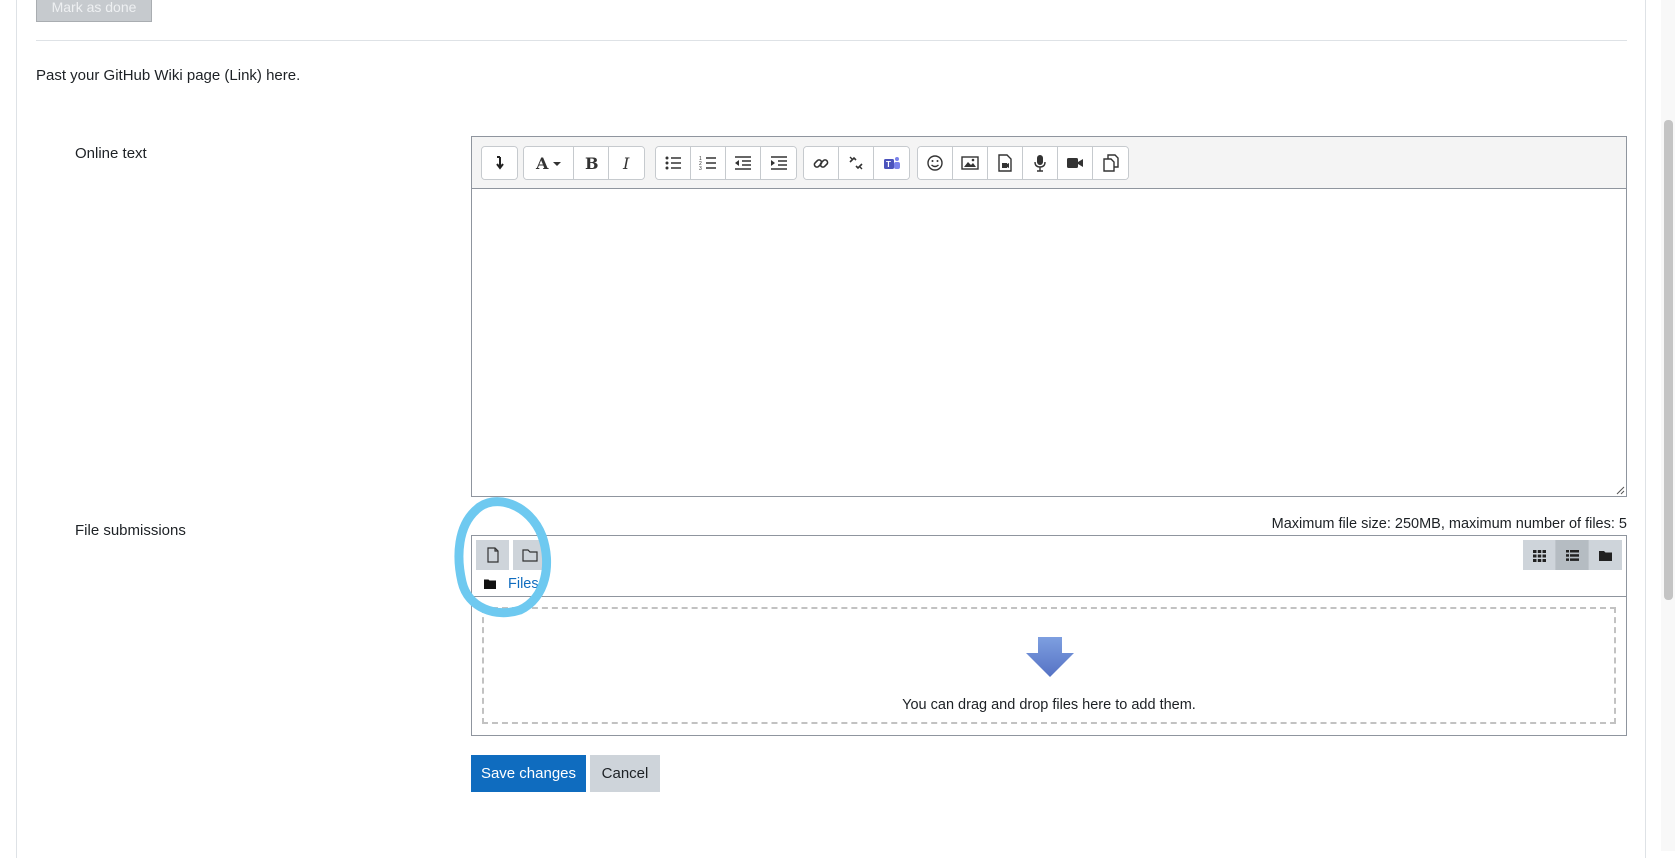 The width and height of the screenshot is (1675, 858). Describe the element at coordinates (1050, 657) in the screenshot. I see `drop-arrow-icon` at that location.